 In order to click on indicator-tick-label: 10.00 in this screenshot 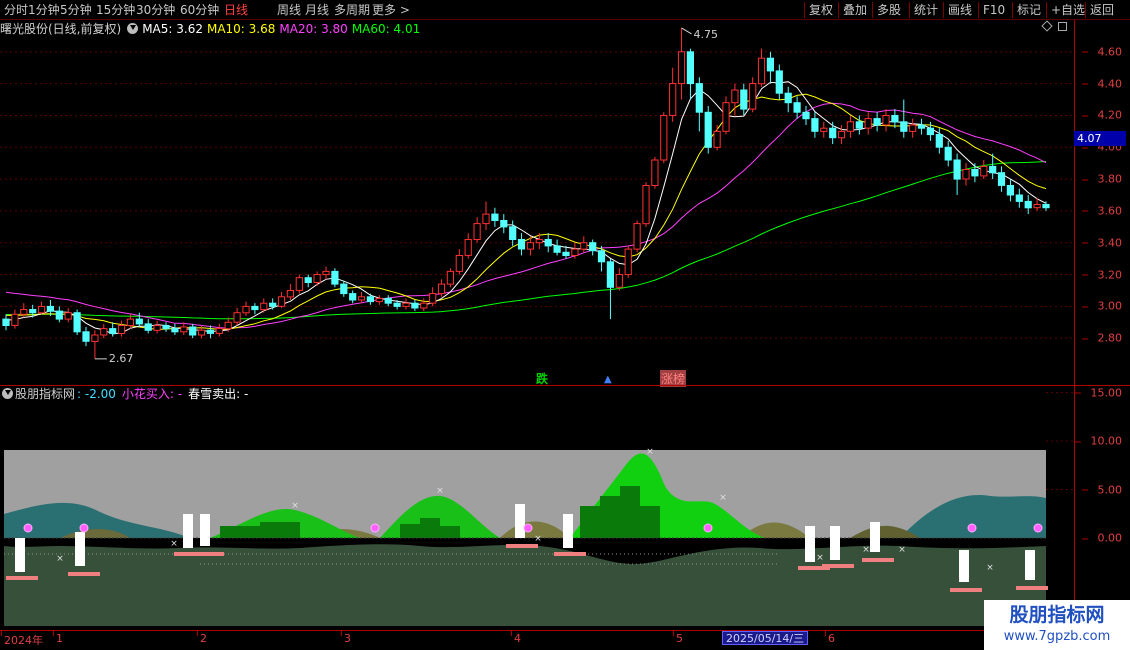, I will do `click(1098, 441)`.